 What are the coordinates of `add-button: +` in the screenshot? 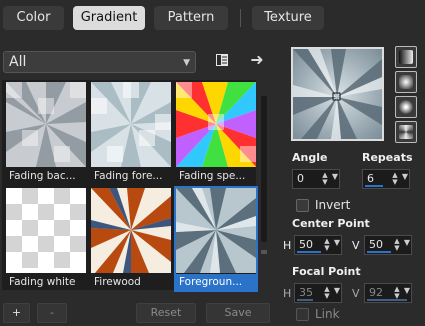 It's located at (16, 313).